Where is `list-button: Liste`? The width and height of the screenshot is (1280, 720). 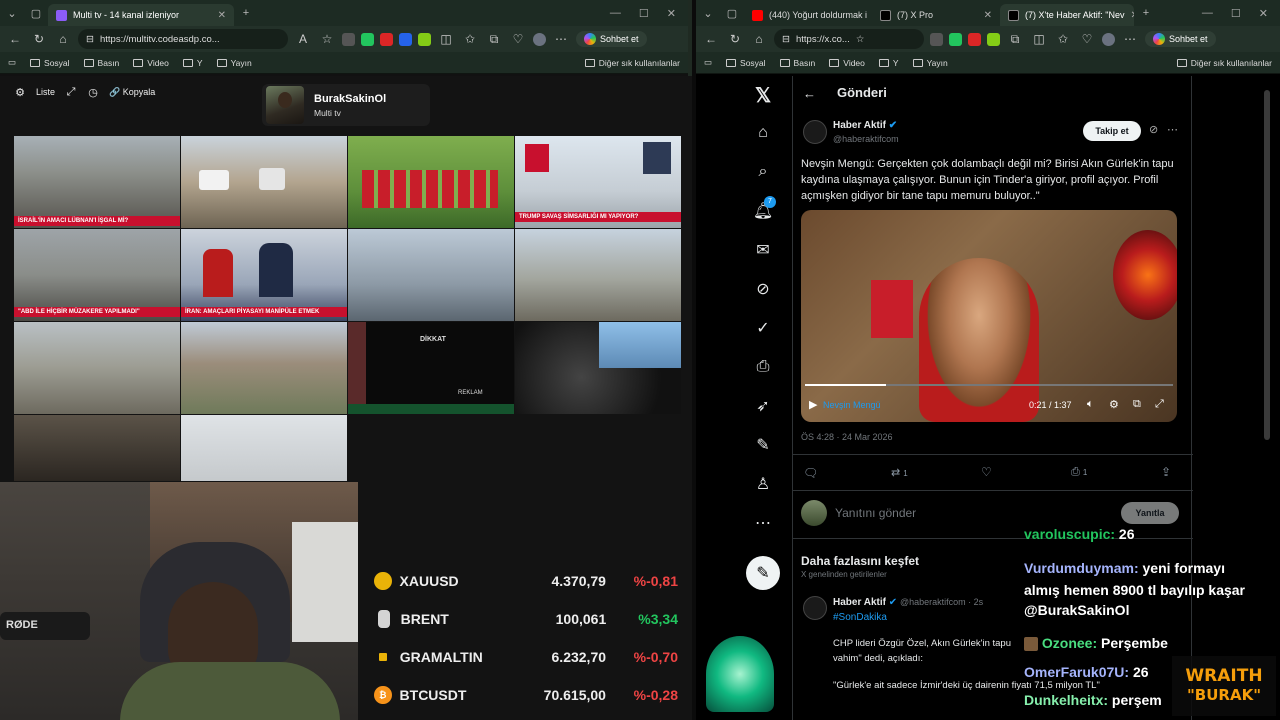
list-button: Liste is located at coordinates (45, 92).